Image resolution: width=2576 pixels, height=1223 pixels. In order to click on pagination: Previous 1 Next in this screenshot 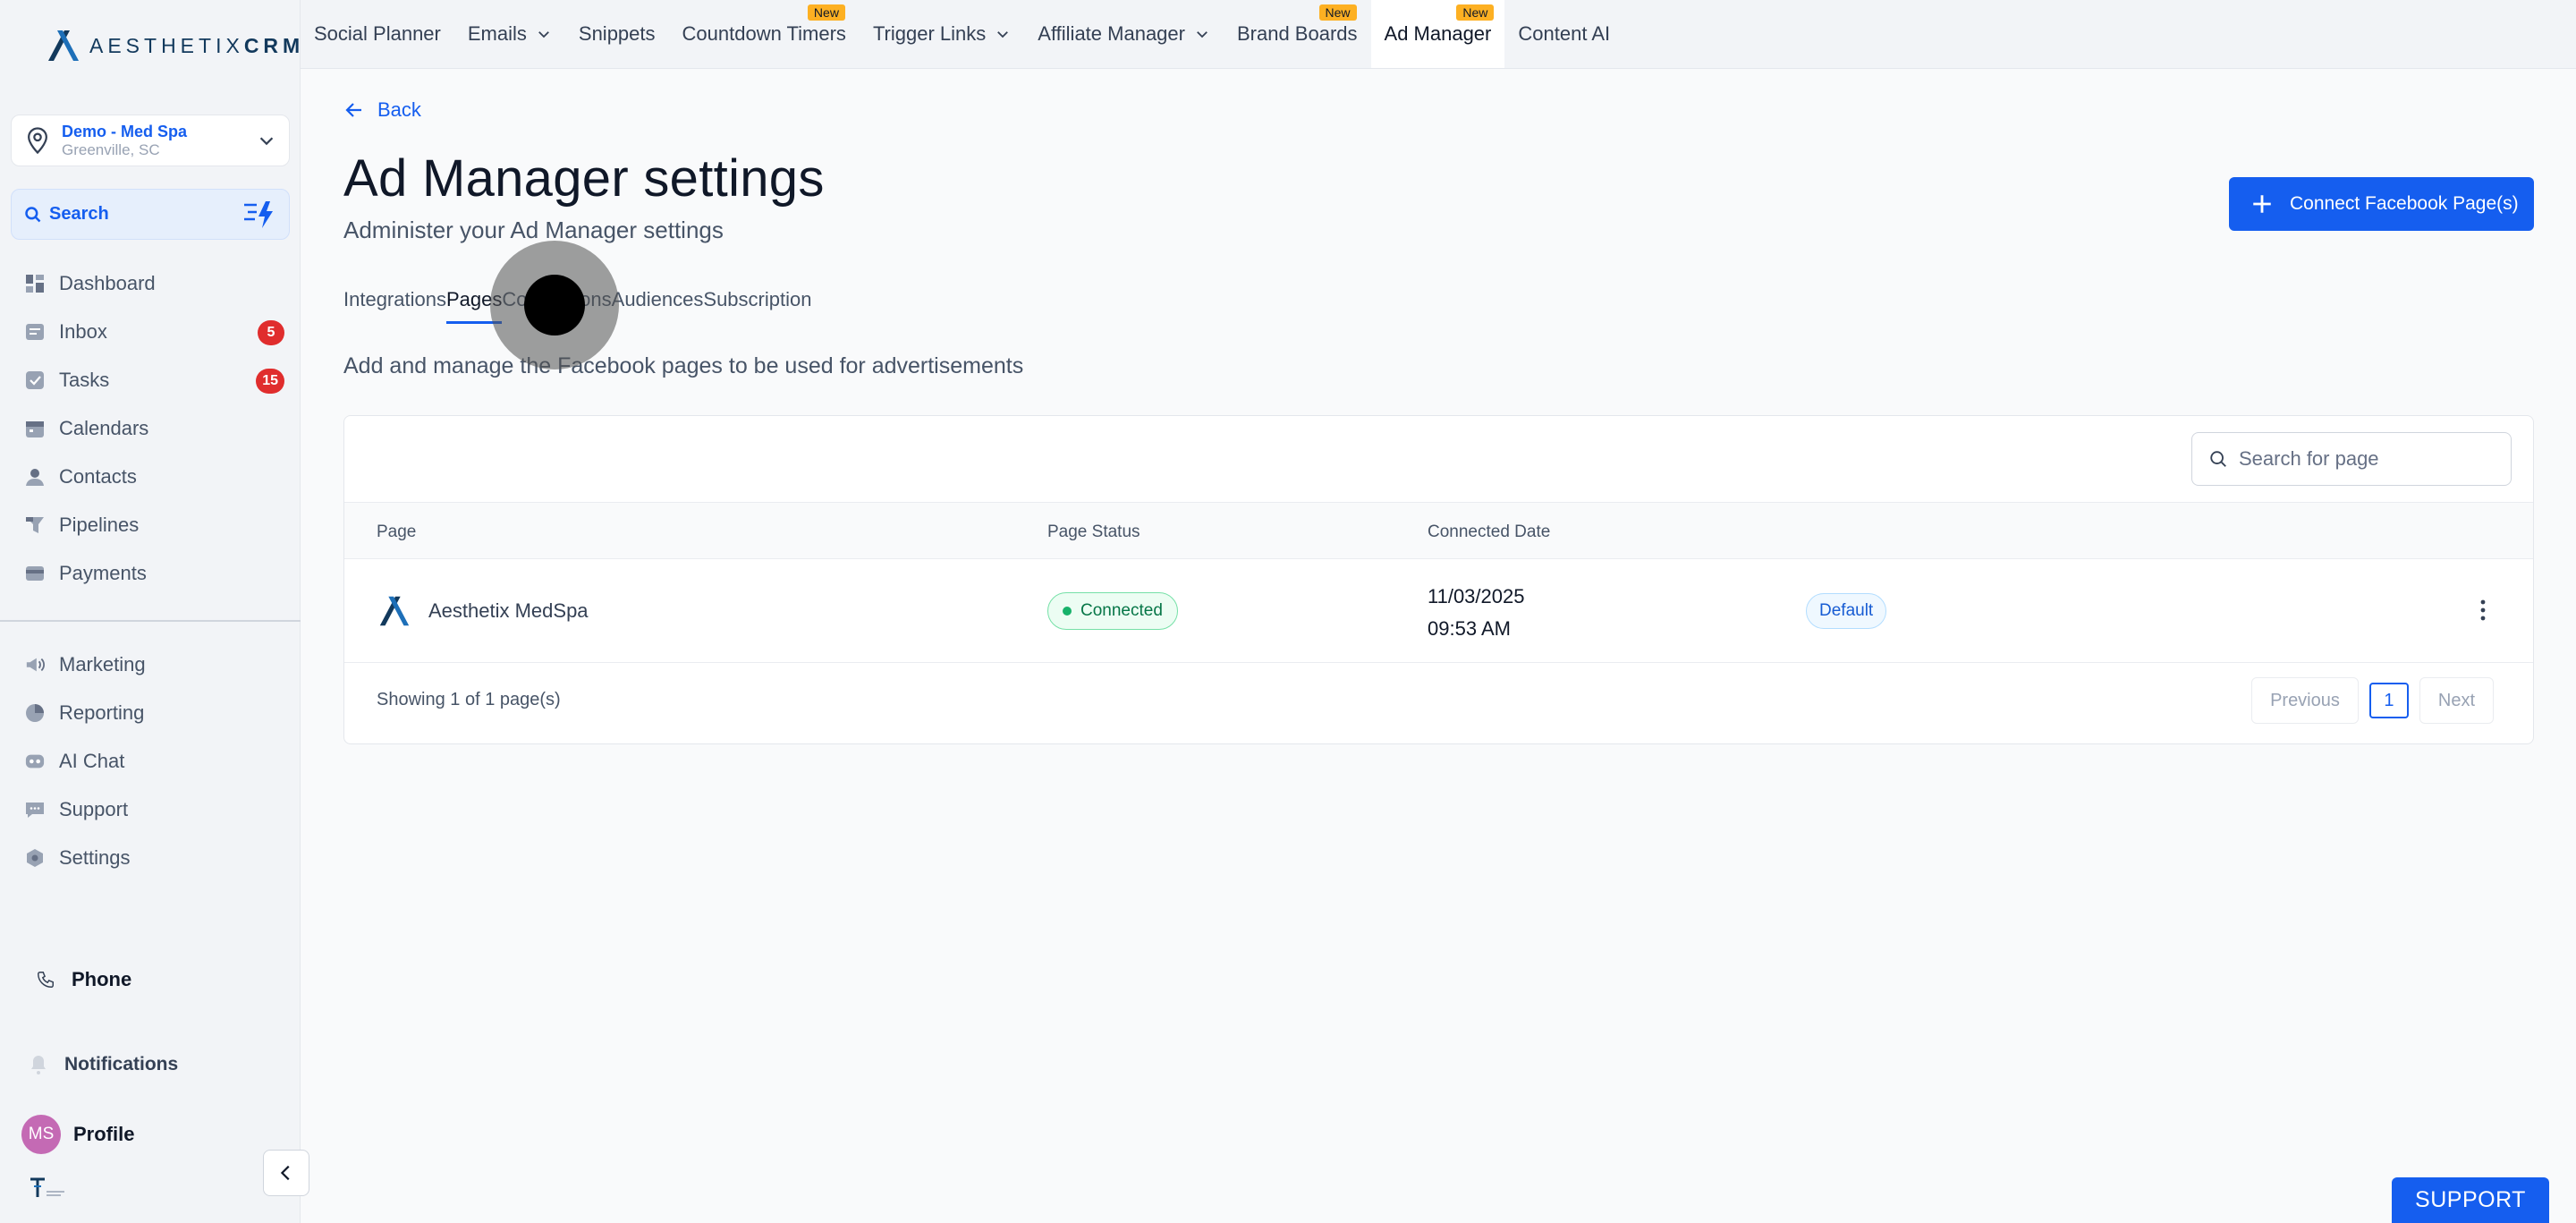, I will do `click(2372, 700)`.